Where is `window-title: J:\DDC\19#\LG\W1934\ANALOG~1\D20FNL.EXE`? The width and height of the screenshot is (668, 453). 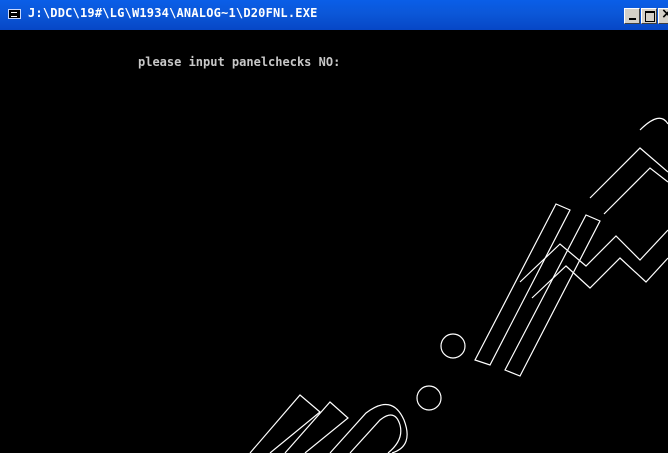 window-title: J:\DDC\19#\LG\W1934\ANALOG~1\D20FNL.EXE is located at coordinates (173, 13).